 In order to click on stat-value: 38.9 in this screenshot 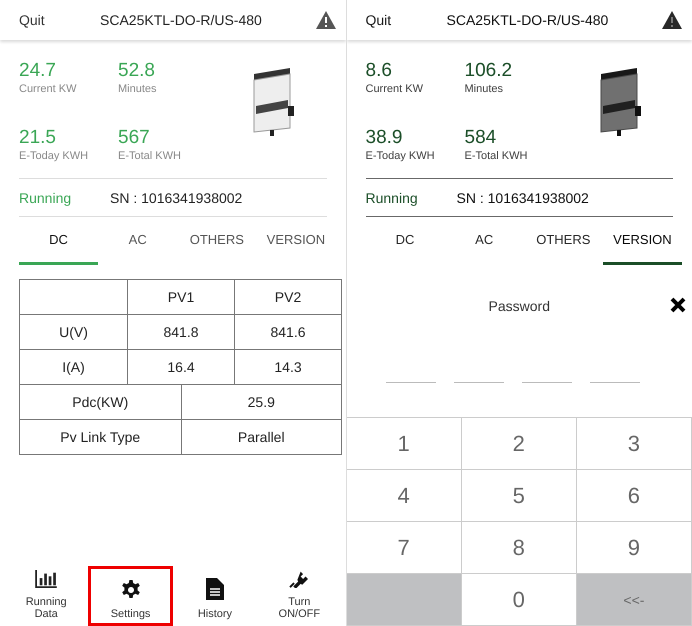, I will do `click(385, 138)`.